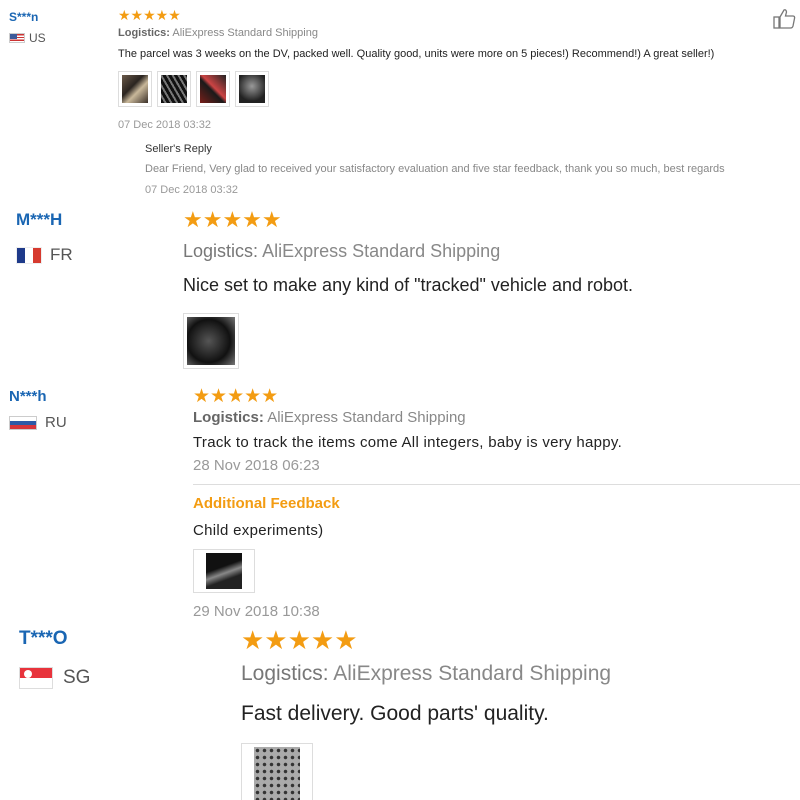 This screenshot has width=800, height=800. Describe the element at coordinates (23, 17) in the screenshot. I see `reviewer-name: S***n` at that location.